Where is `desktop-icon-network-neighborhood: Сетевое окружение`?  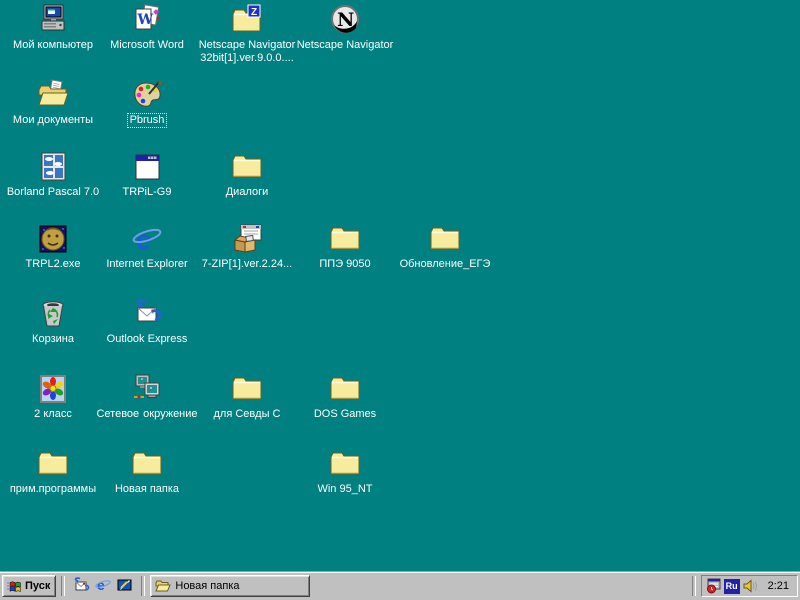
desktop-icon-network-neighborhood: Сетевое окружение is located at coordinates (147, 397).